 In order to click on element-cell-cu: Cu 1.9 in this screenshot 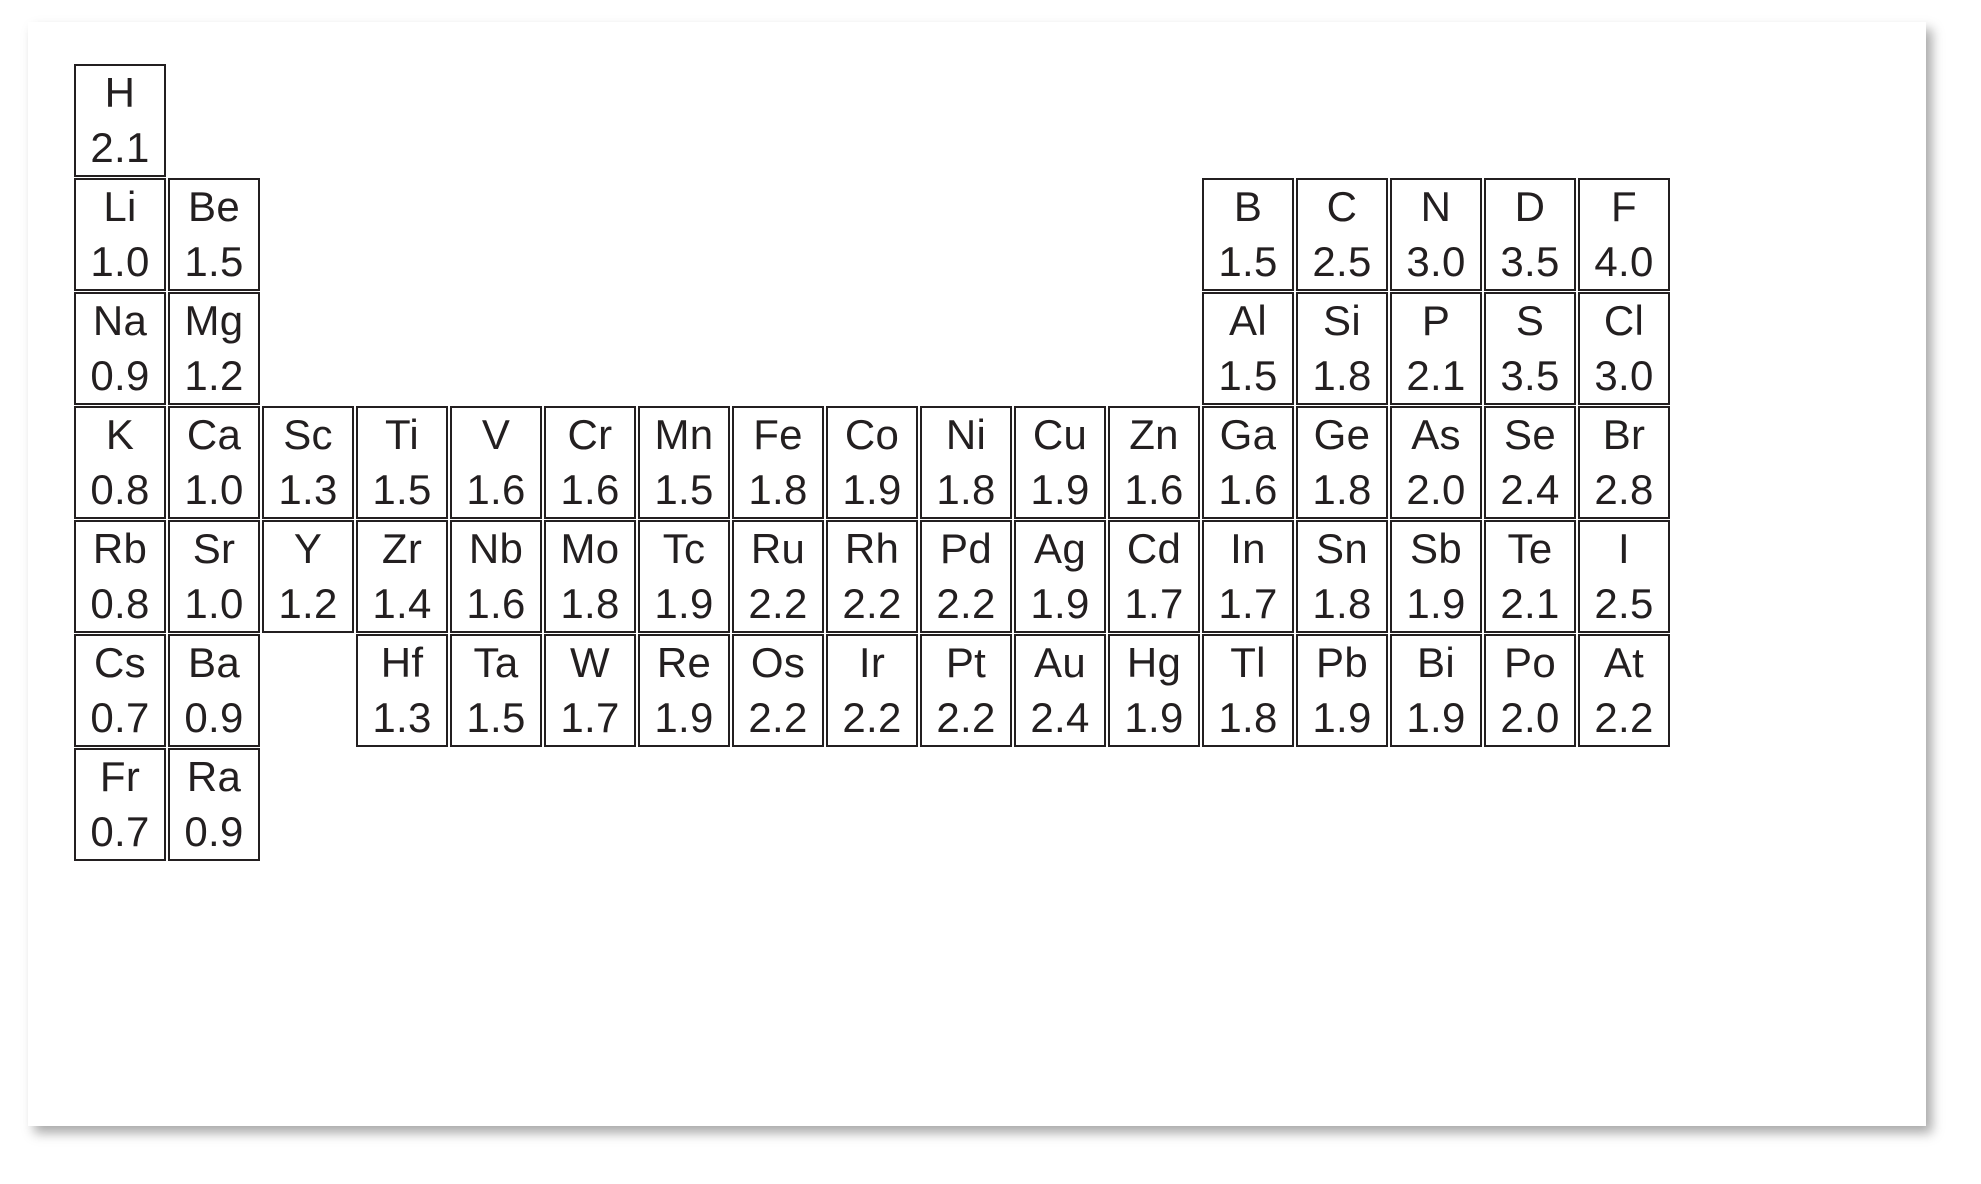, I will do `click(1060, 462)`.